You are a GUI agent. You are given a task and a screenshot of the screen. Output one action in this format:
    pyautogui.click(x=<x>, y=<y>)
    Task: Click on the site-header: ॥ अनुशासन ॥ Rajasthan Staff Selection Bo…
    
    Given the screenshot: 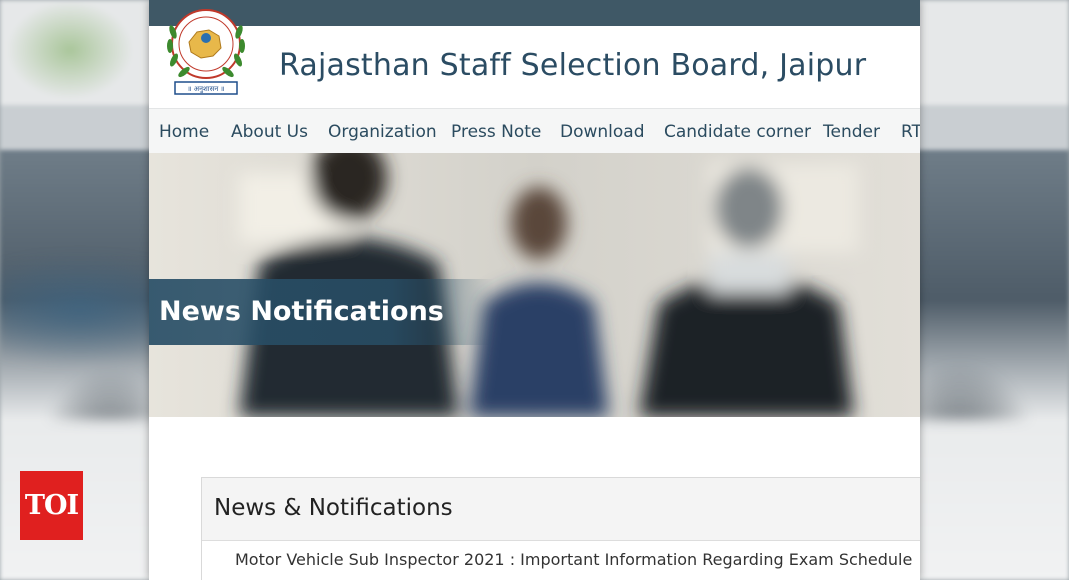 What is the action you would take?
    pyautogui.click(x=534, y=58)
    